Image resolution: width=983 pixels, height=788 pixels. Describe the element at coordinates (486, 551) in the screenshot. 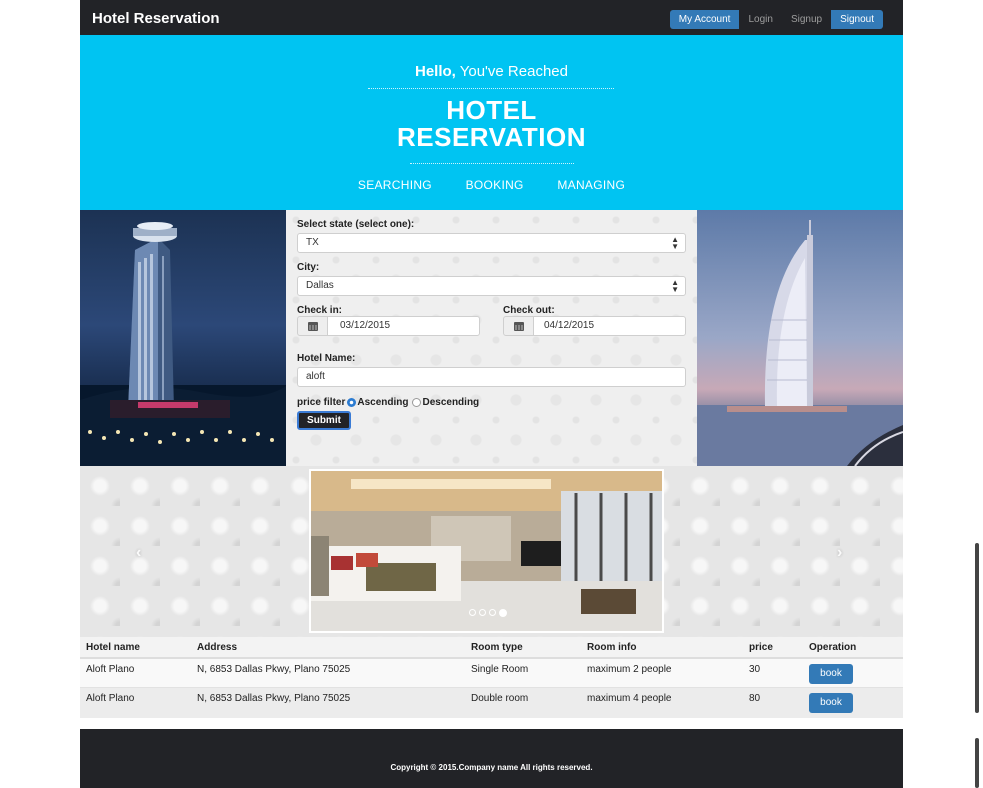

I see `hotel-room-illustration` at that location.